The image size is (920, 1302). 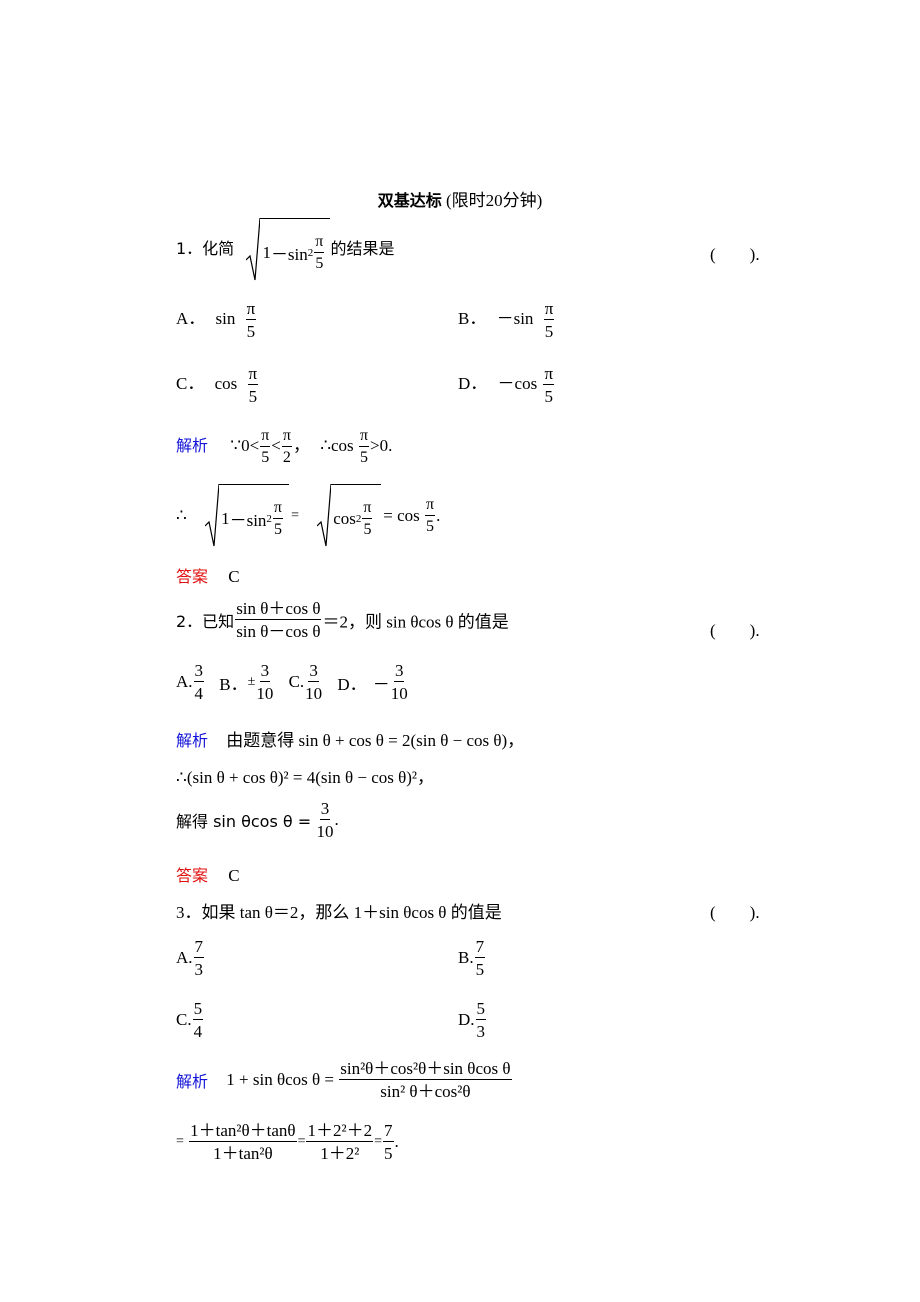 I want to click on text-zero-lt: 0<, so click(x=250, y=445).